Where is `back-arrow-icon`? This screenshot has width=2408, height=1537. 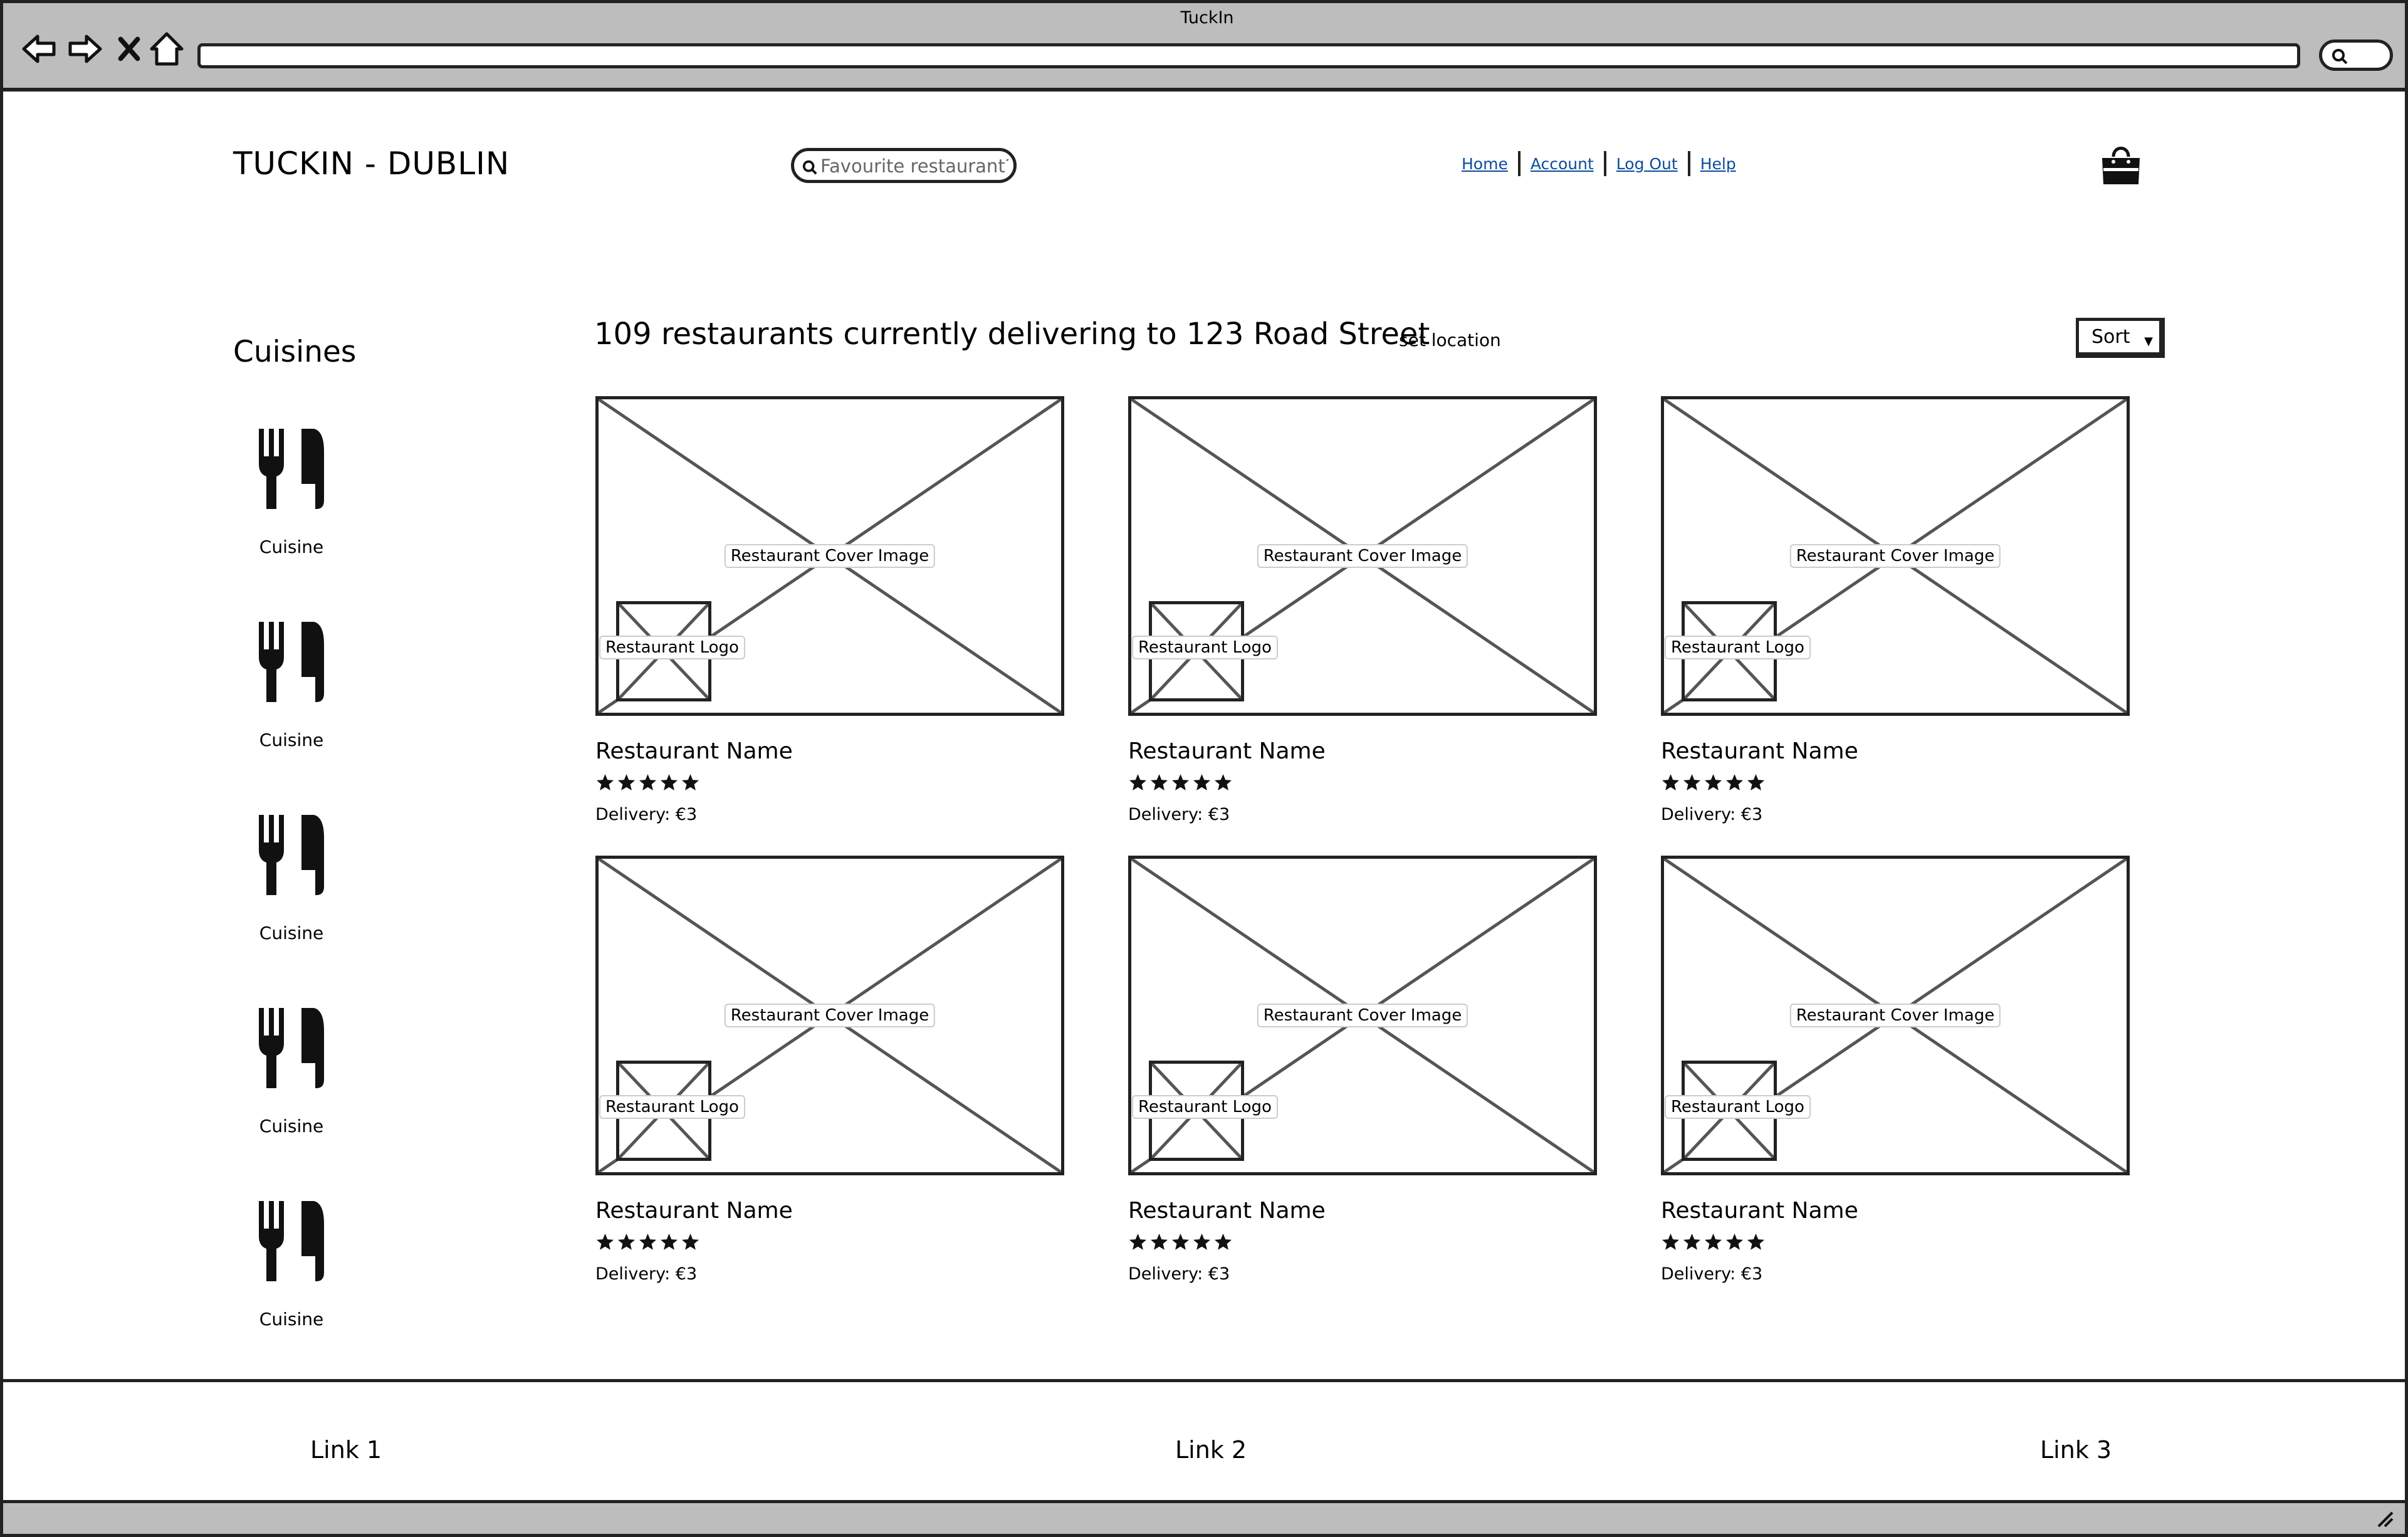 back-arrow-icon is located at coordinates (39, 49).